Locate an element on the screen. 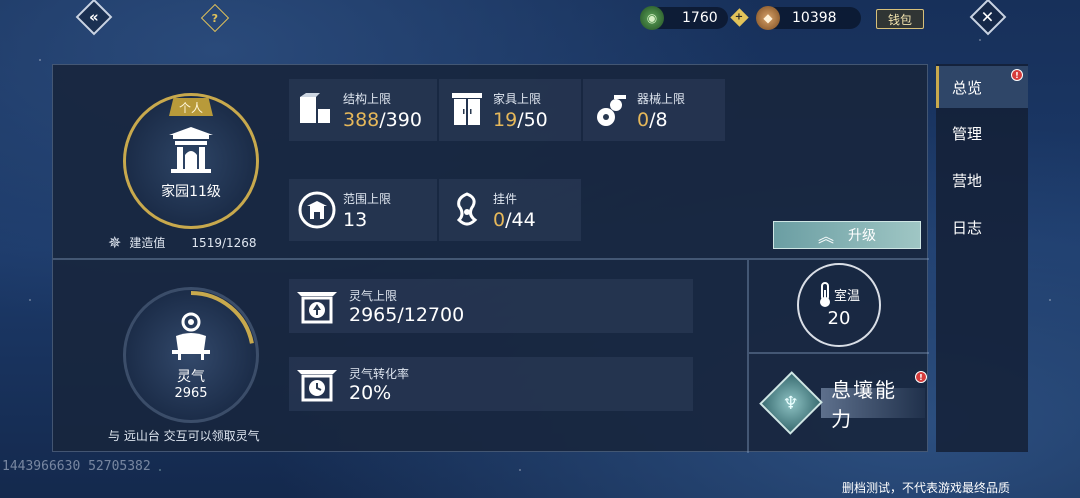  tab-log-label: 日志 is located at coordinates (967, 227).